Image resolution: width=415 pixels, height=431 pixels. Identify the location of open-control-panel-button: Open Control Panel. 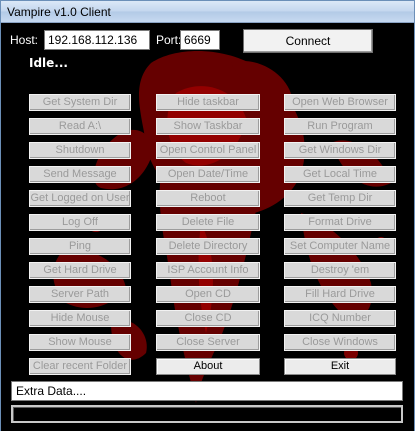
(208, 150).